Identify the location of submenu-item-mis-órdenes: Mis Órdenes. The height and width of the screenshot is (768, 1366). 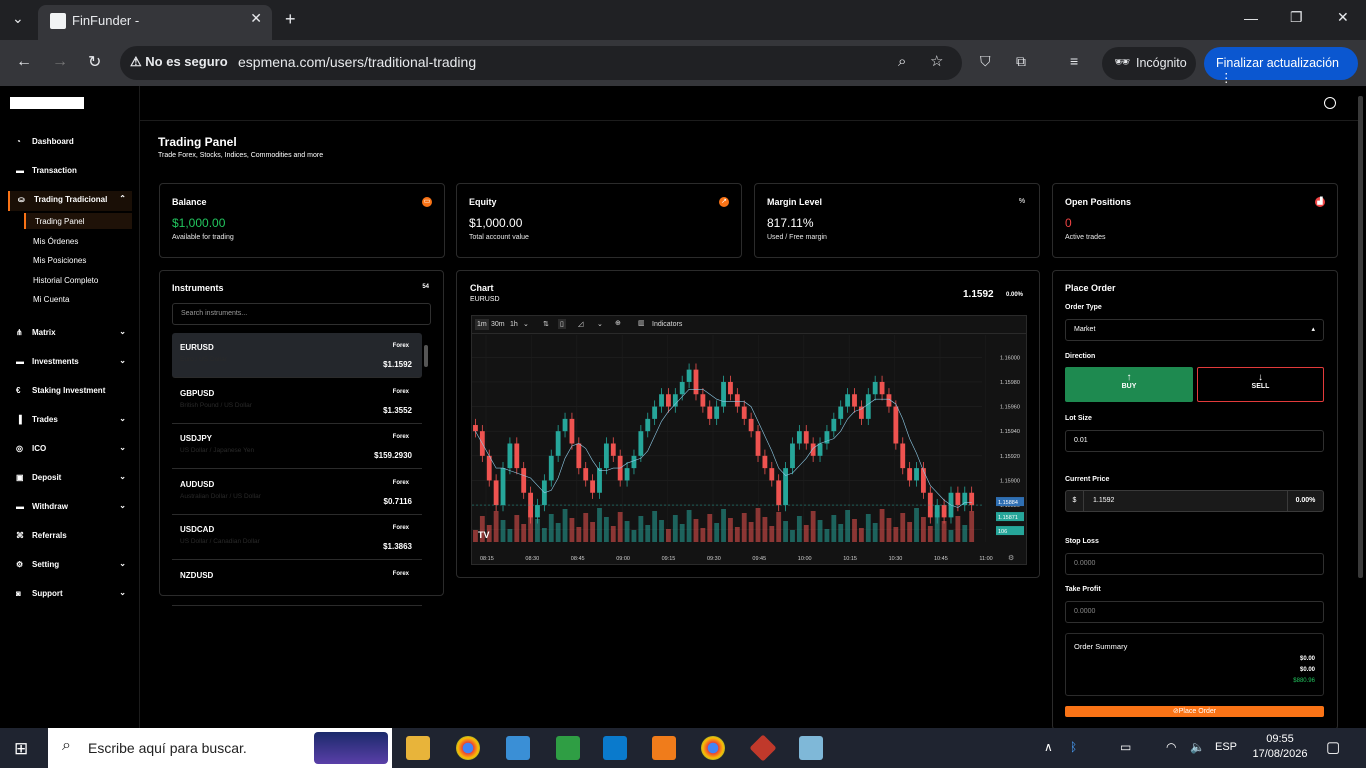
(78, 241).